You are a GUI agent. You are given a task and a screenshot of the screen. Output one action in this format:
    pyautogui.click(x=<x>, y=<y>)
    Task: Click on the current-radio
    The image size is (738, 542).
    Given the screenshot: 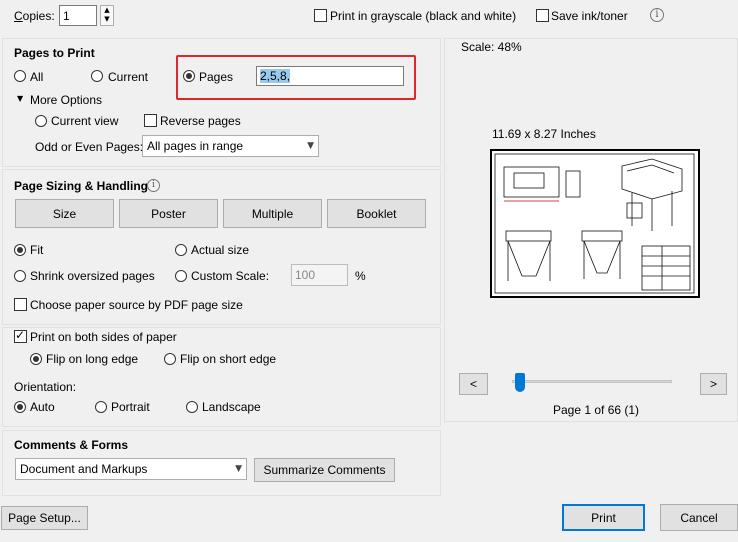 What is the action you would take?
    pyautogui.click(x=97, y=76)
    